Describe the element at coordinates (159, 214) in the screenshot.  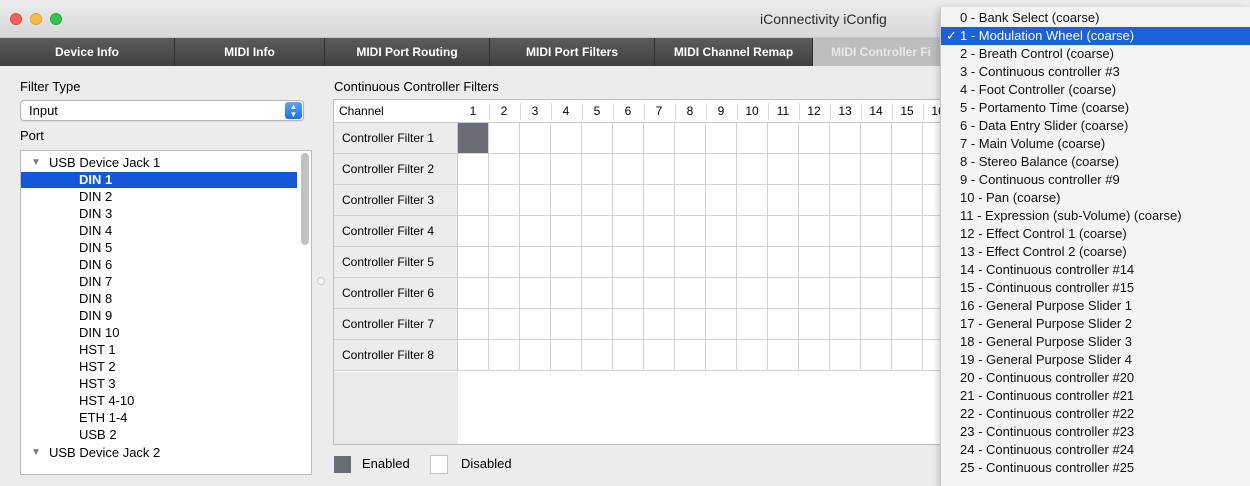
I see `port-item: DIN 3` at that location.